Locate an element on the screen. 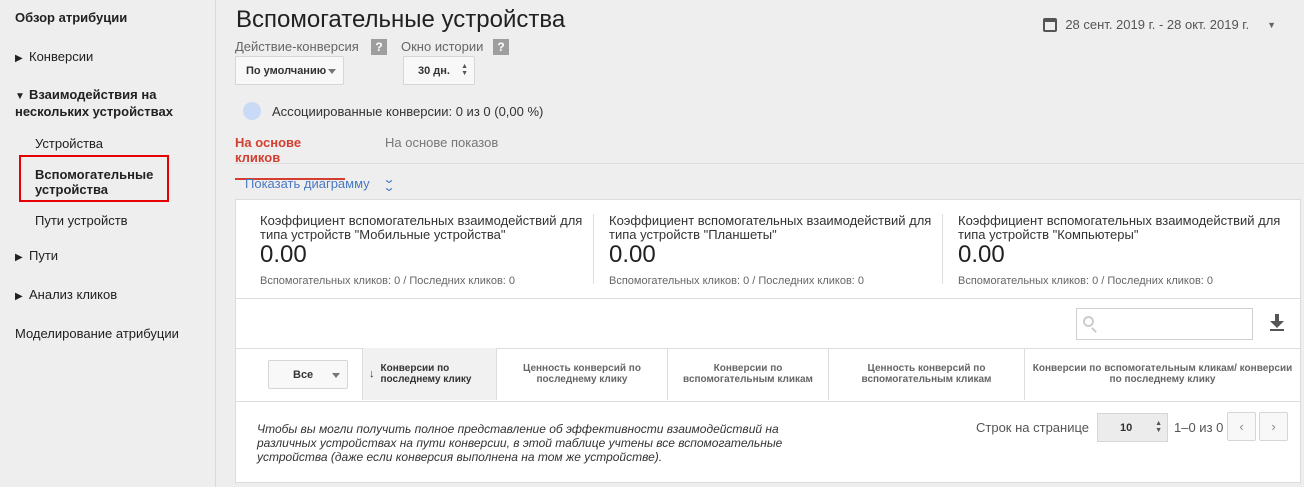  column-header-last-click-value: Ценность конверсий по последнему клику is located at coordinates (582, 374).